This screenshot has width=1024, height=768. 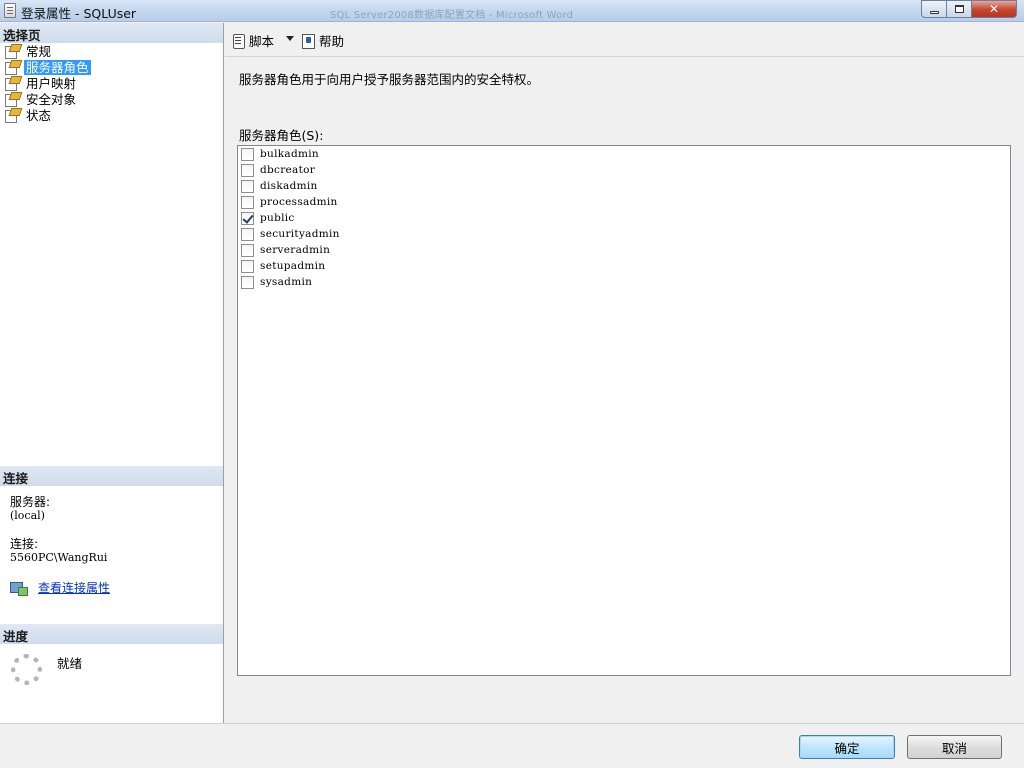 I want to click on role-item-setupadmin: setupadmin, so click(x=283, y=266).